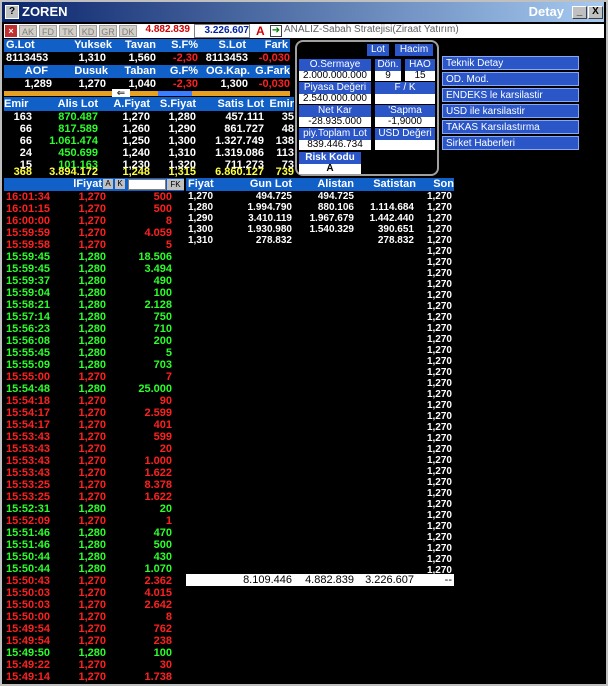 The height and width of the screenshot is (686, 608). Describe the element at coordinates (28, 31) in the screenshot. I see `tb-ak-button: AK` at that location.